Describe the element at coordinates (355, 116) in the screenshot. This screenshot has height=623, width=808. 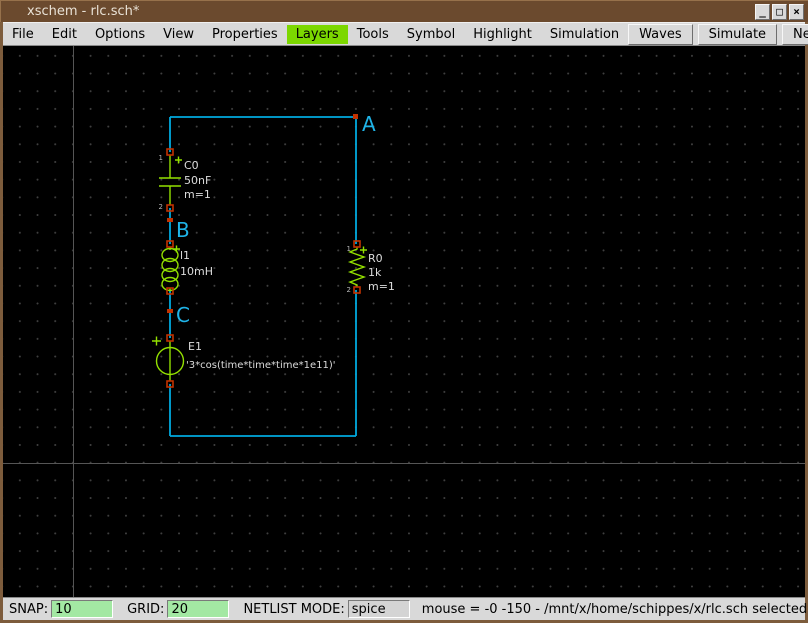
I see `net-tick-a` at that location.